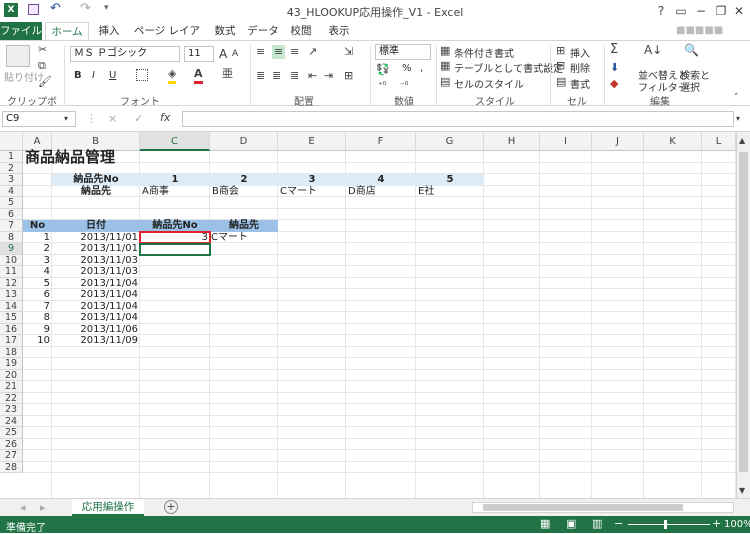  I want to click on currency-icon: 💱, so click(383, 70).